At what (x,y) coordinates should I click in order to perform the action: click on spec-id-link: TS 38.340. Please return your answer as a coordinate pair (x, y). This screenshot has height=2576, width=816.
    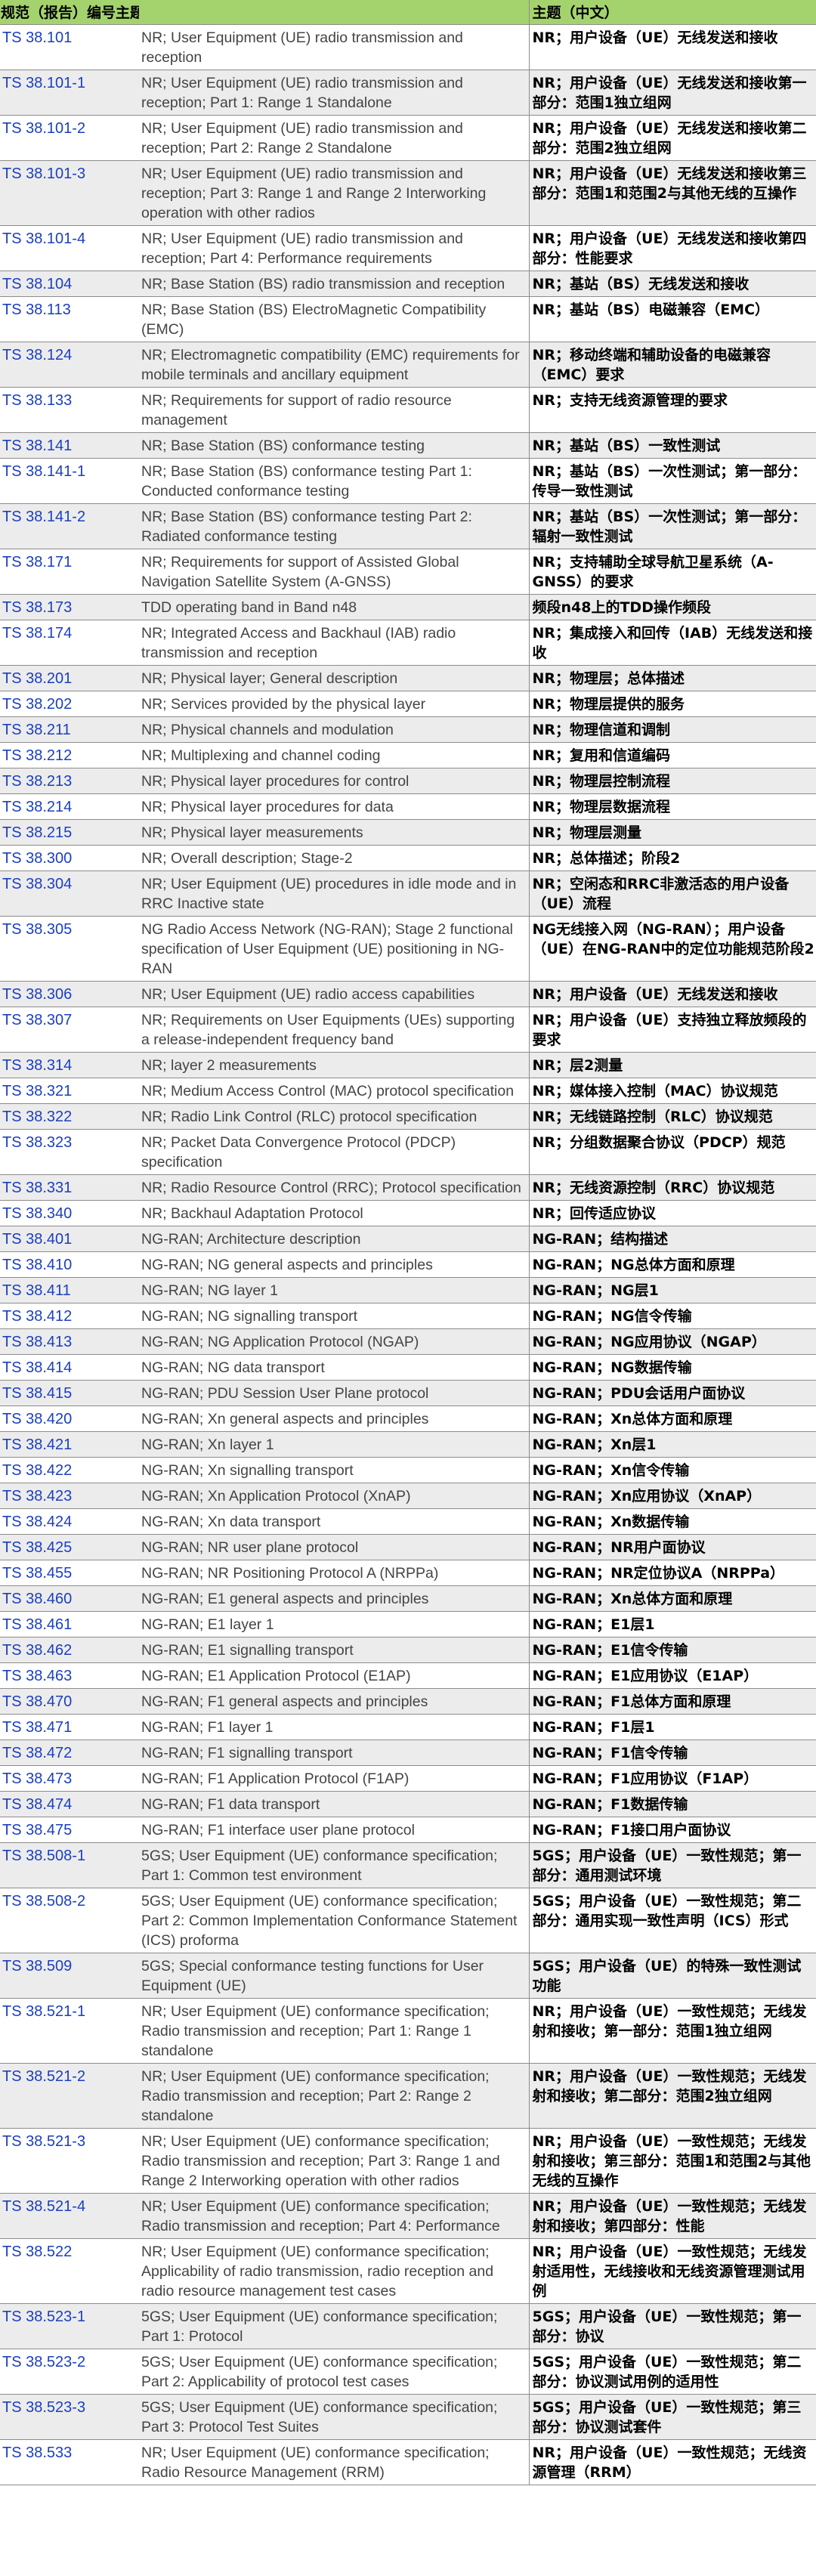
    Looking at the image, I should click on (37, 1213).